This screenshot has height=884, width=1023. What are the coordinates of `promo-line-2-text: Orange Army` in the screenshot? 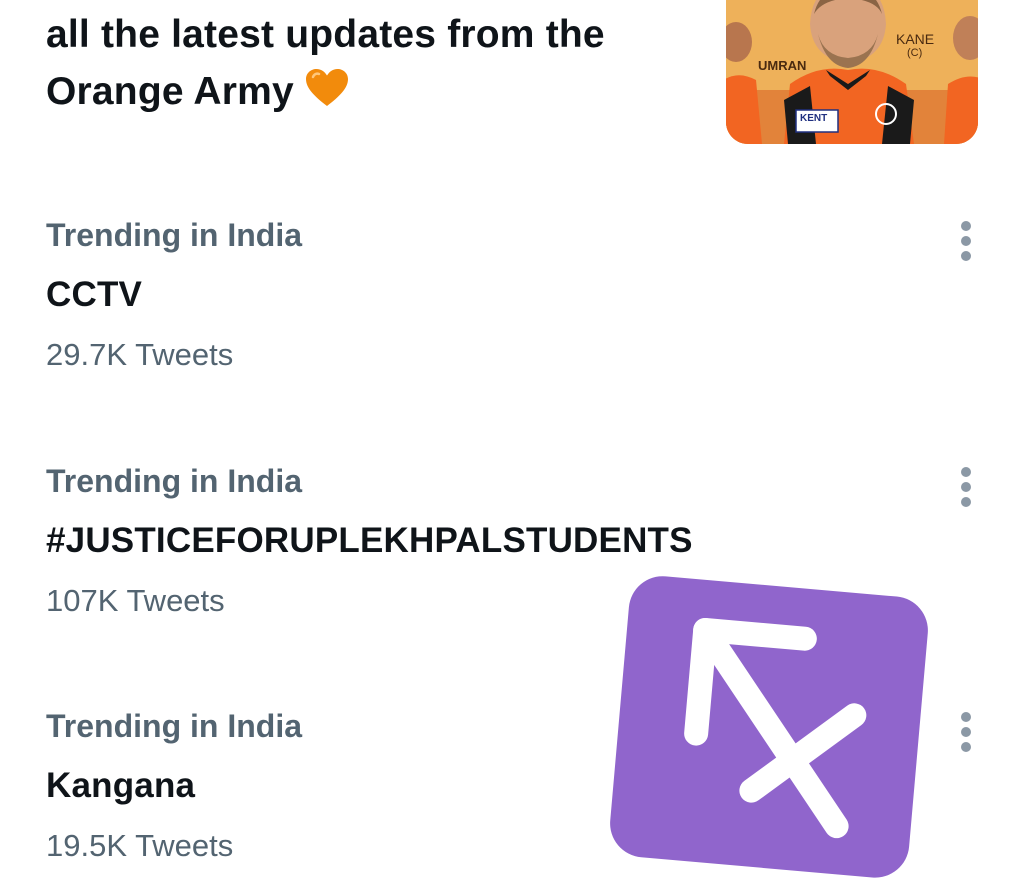 It's located at (170, 91).